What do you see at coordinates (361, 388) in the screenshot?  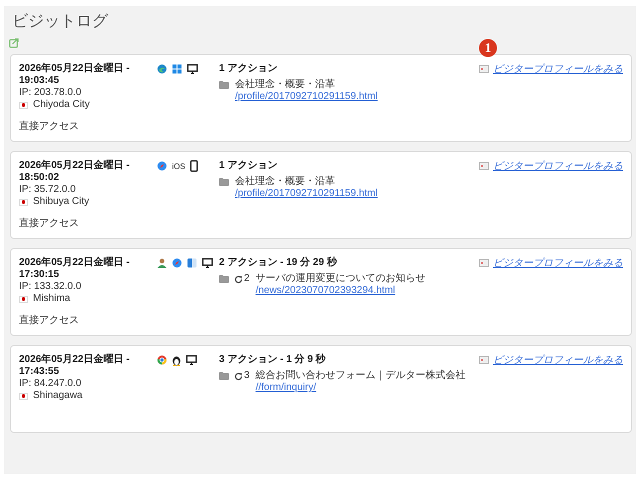 I see `page-url-link: //form/inquiry/` at bounding box center [361, 388].